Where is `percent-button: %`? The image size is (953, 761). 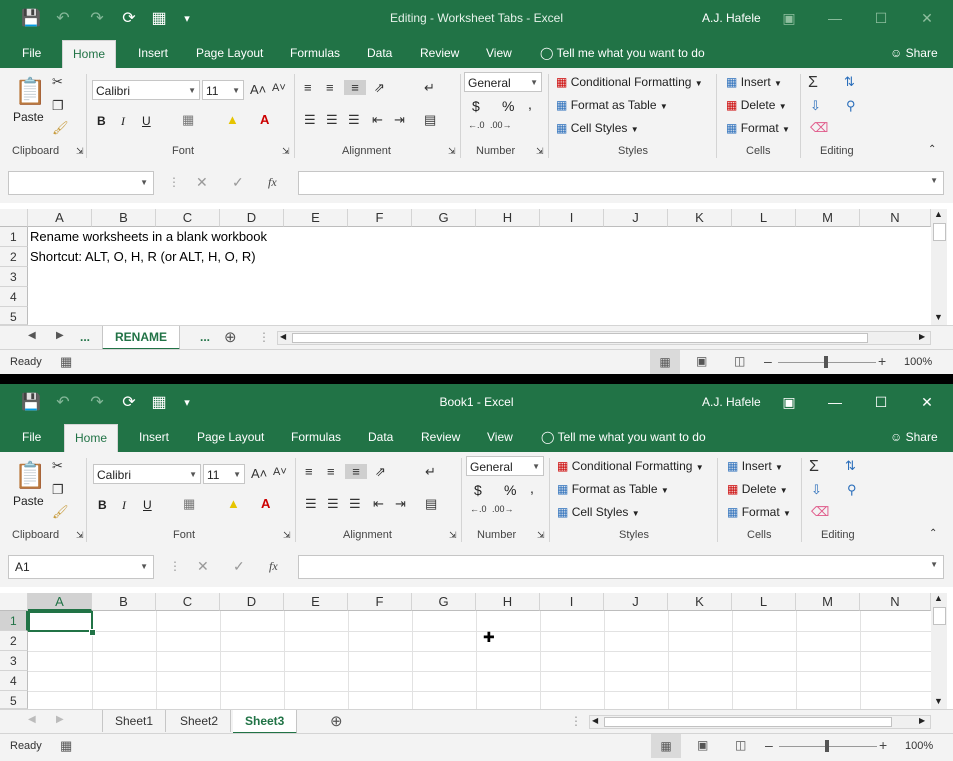 percent-button: % is located at coordinates (508, 106).